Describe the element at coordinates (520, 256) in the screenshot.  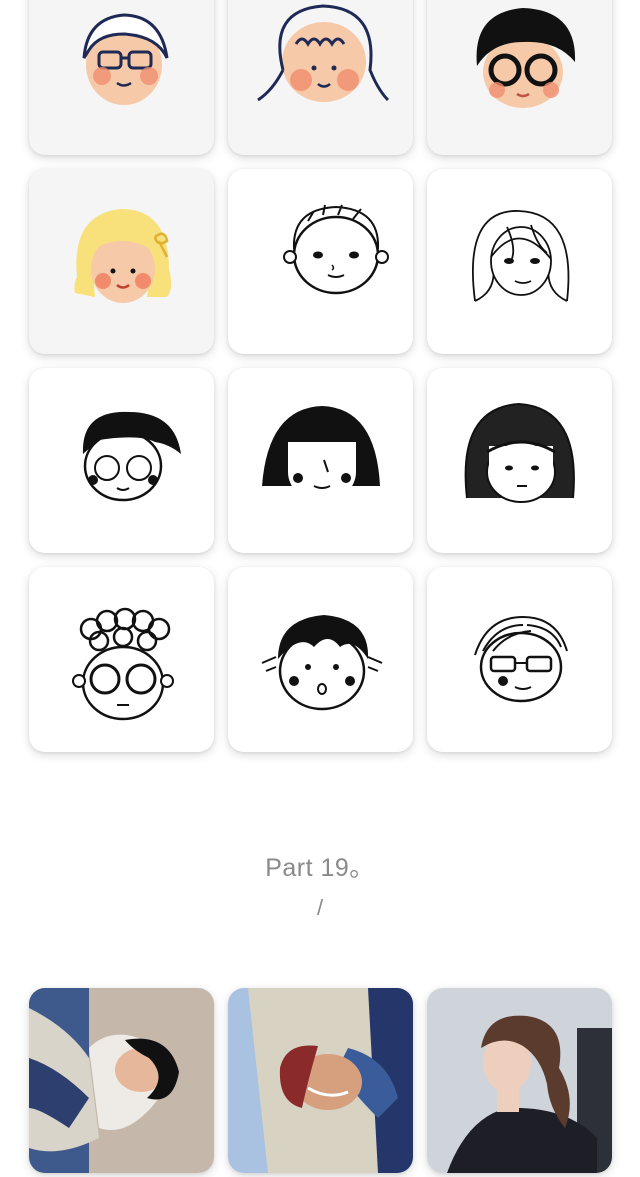
I see `avatar-sketch-long-hair-image` at that location.